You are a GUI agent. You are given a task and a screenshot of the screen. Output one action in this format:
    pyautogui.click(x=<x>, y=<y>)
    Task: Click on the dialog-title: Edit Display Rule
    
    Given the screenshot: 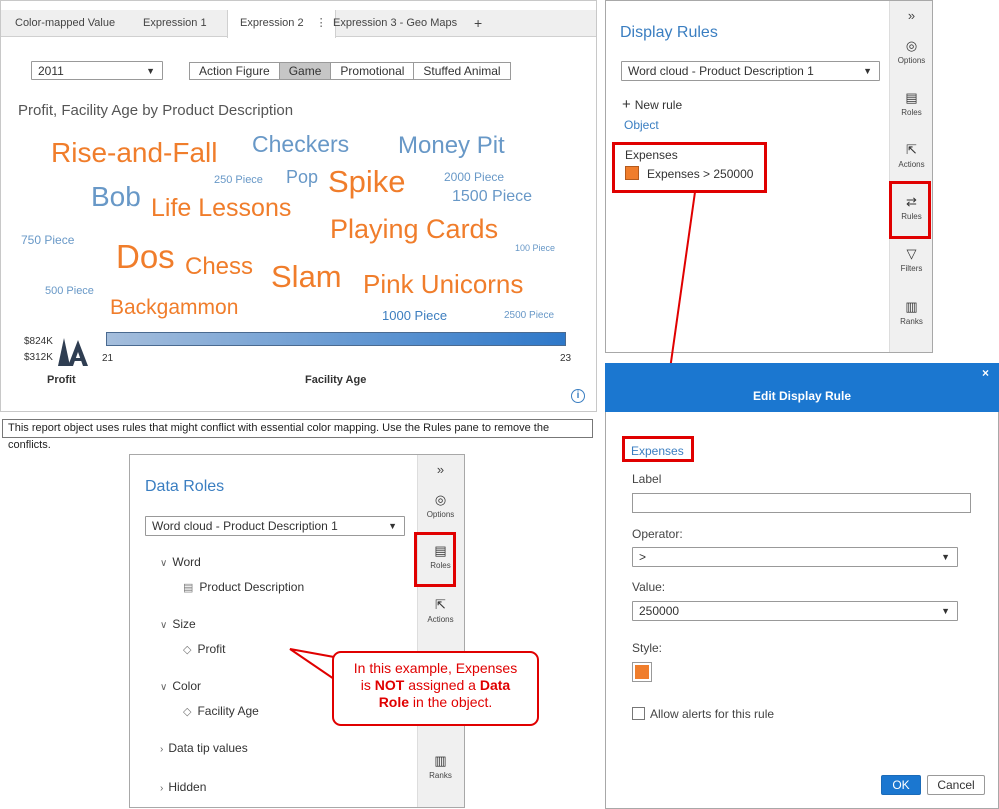 What is the action you would take?
    pyautogui.click(x=802, y=387)
    